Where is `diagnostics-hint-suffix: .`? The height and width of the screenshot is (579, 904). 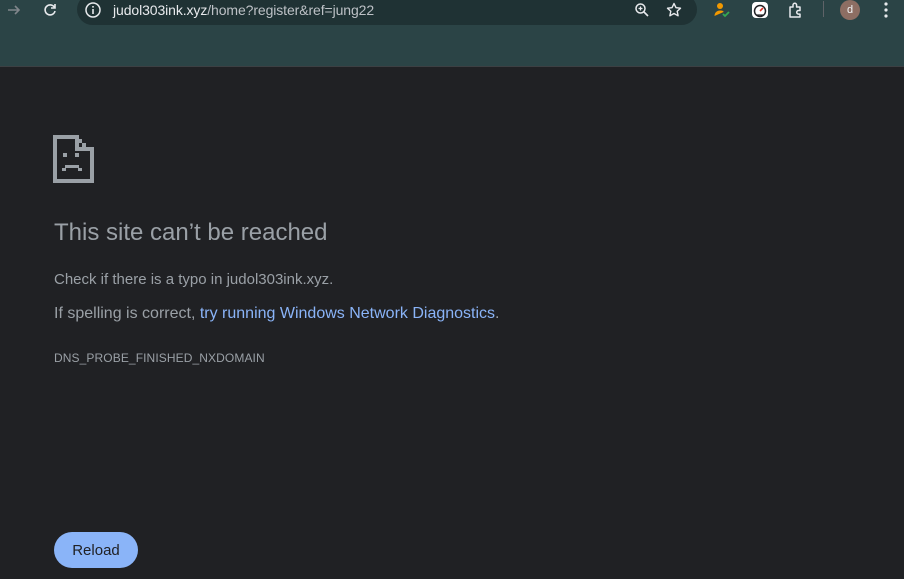
diagnostics-hint-suffix: . is located at coordinates (497, 313).